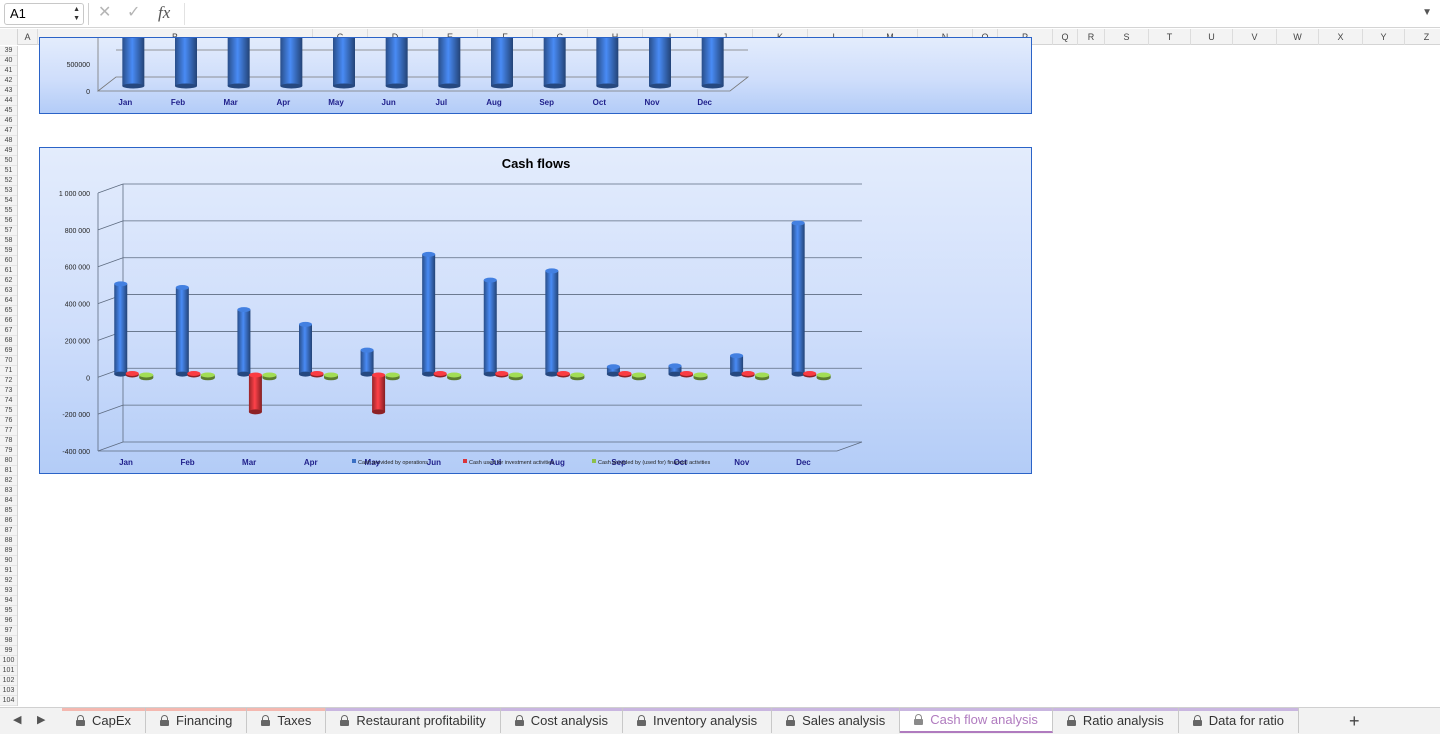  I want to click on row-header: 81, so click(8, 471).